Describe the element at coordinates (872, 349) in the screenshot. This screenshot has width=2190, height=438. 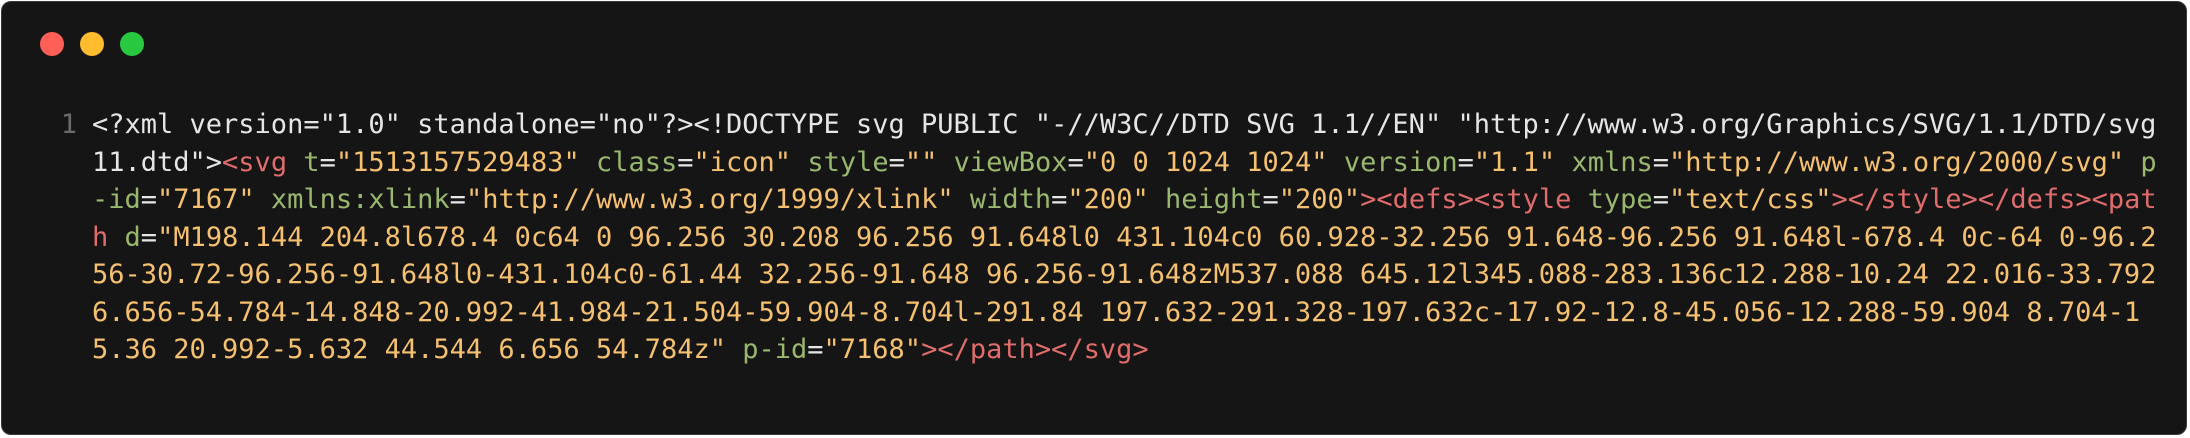
I see `code-token: "7168"` at that location.